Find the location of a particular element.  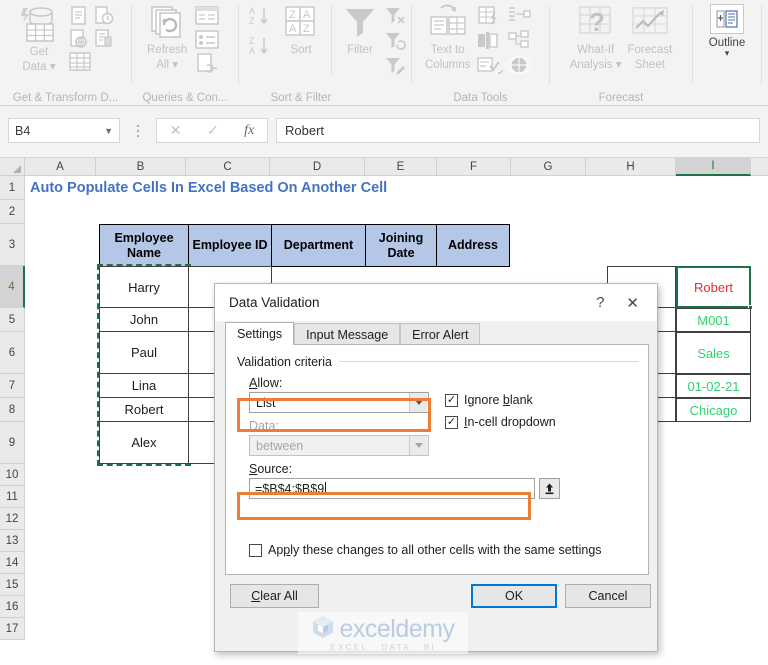

row-header-10: 10 is located at coordinates (12, 475).